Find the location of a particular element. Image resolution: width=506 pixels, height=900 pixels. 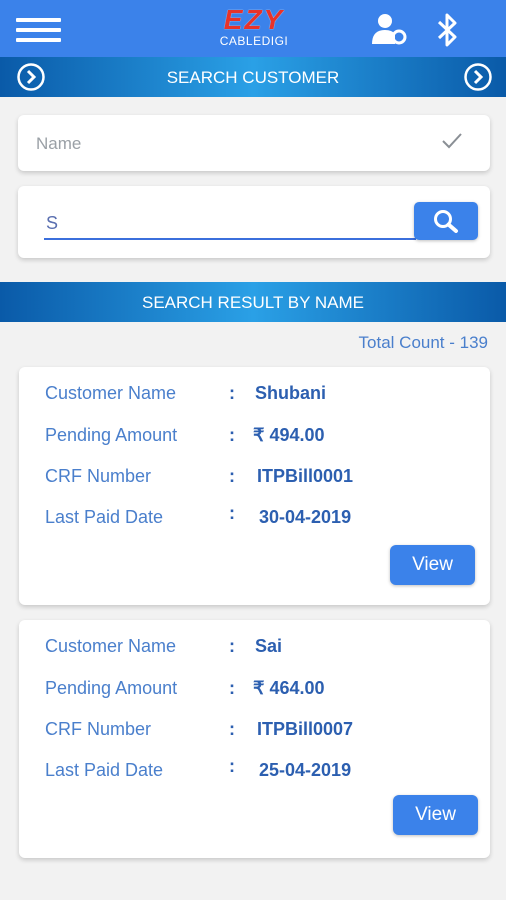

app-bar: EZY CABLEDIGI is located at coordinates (253, 28).